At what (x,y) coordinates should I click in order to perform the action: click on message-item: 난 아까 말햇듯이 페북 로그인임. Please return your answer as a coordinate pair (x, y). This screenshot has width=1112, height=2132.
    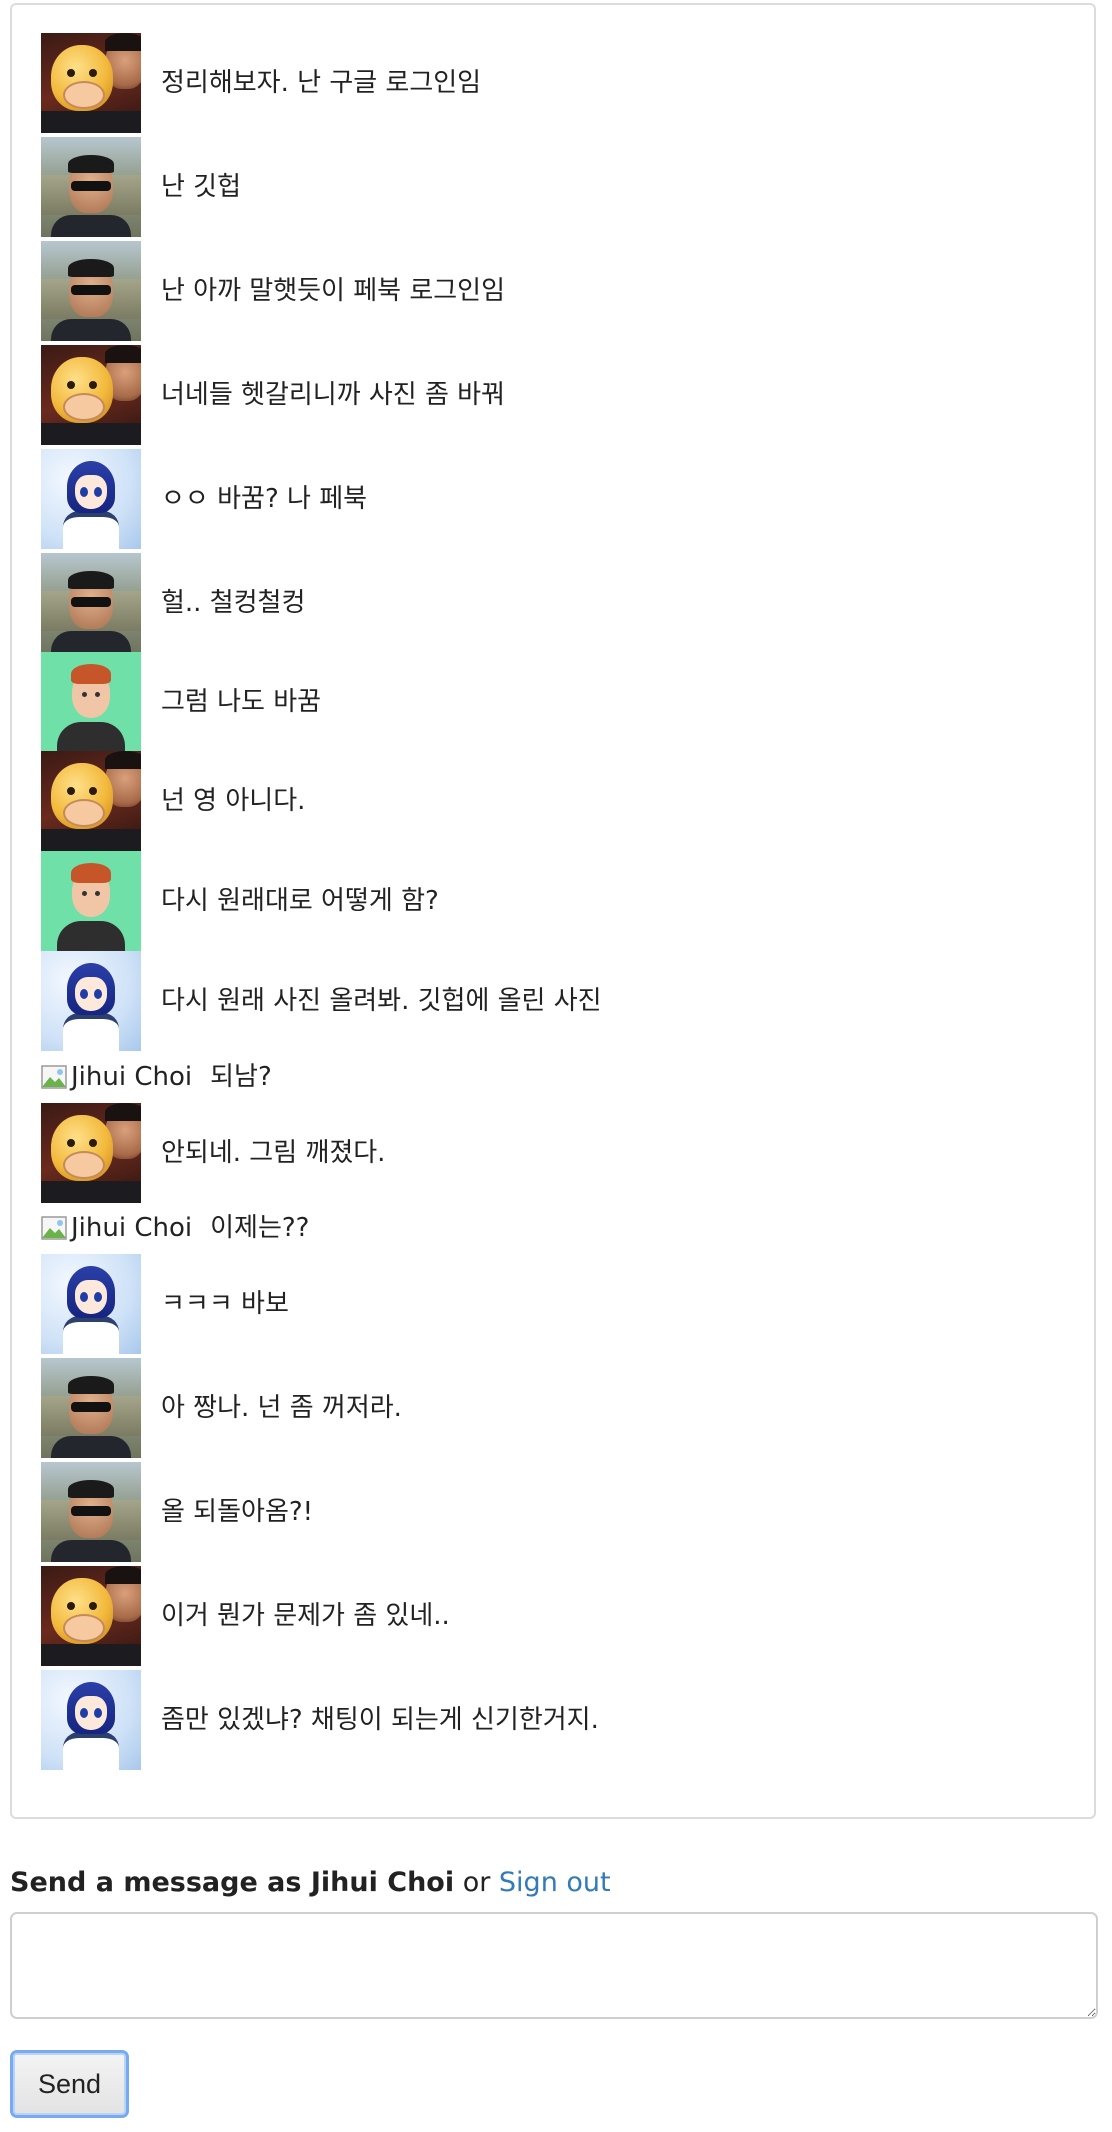
    Looking at the image, I should click on (273, 291).